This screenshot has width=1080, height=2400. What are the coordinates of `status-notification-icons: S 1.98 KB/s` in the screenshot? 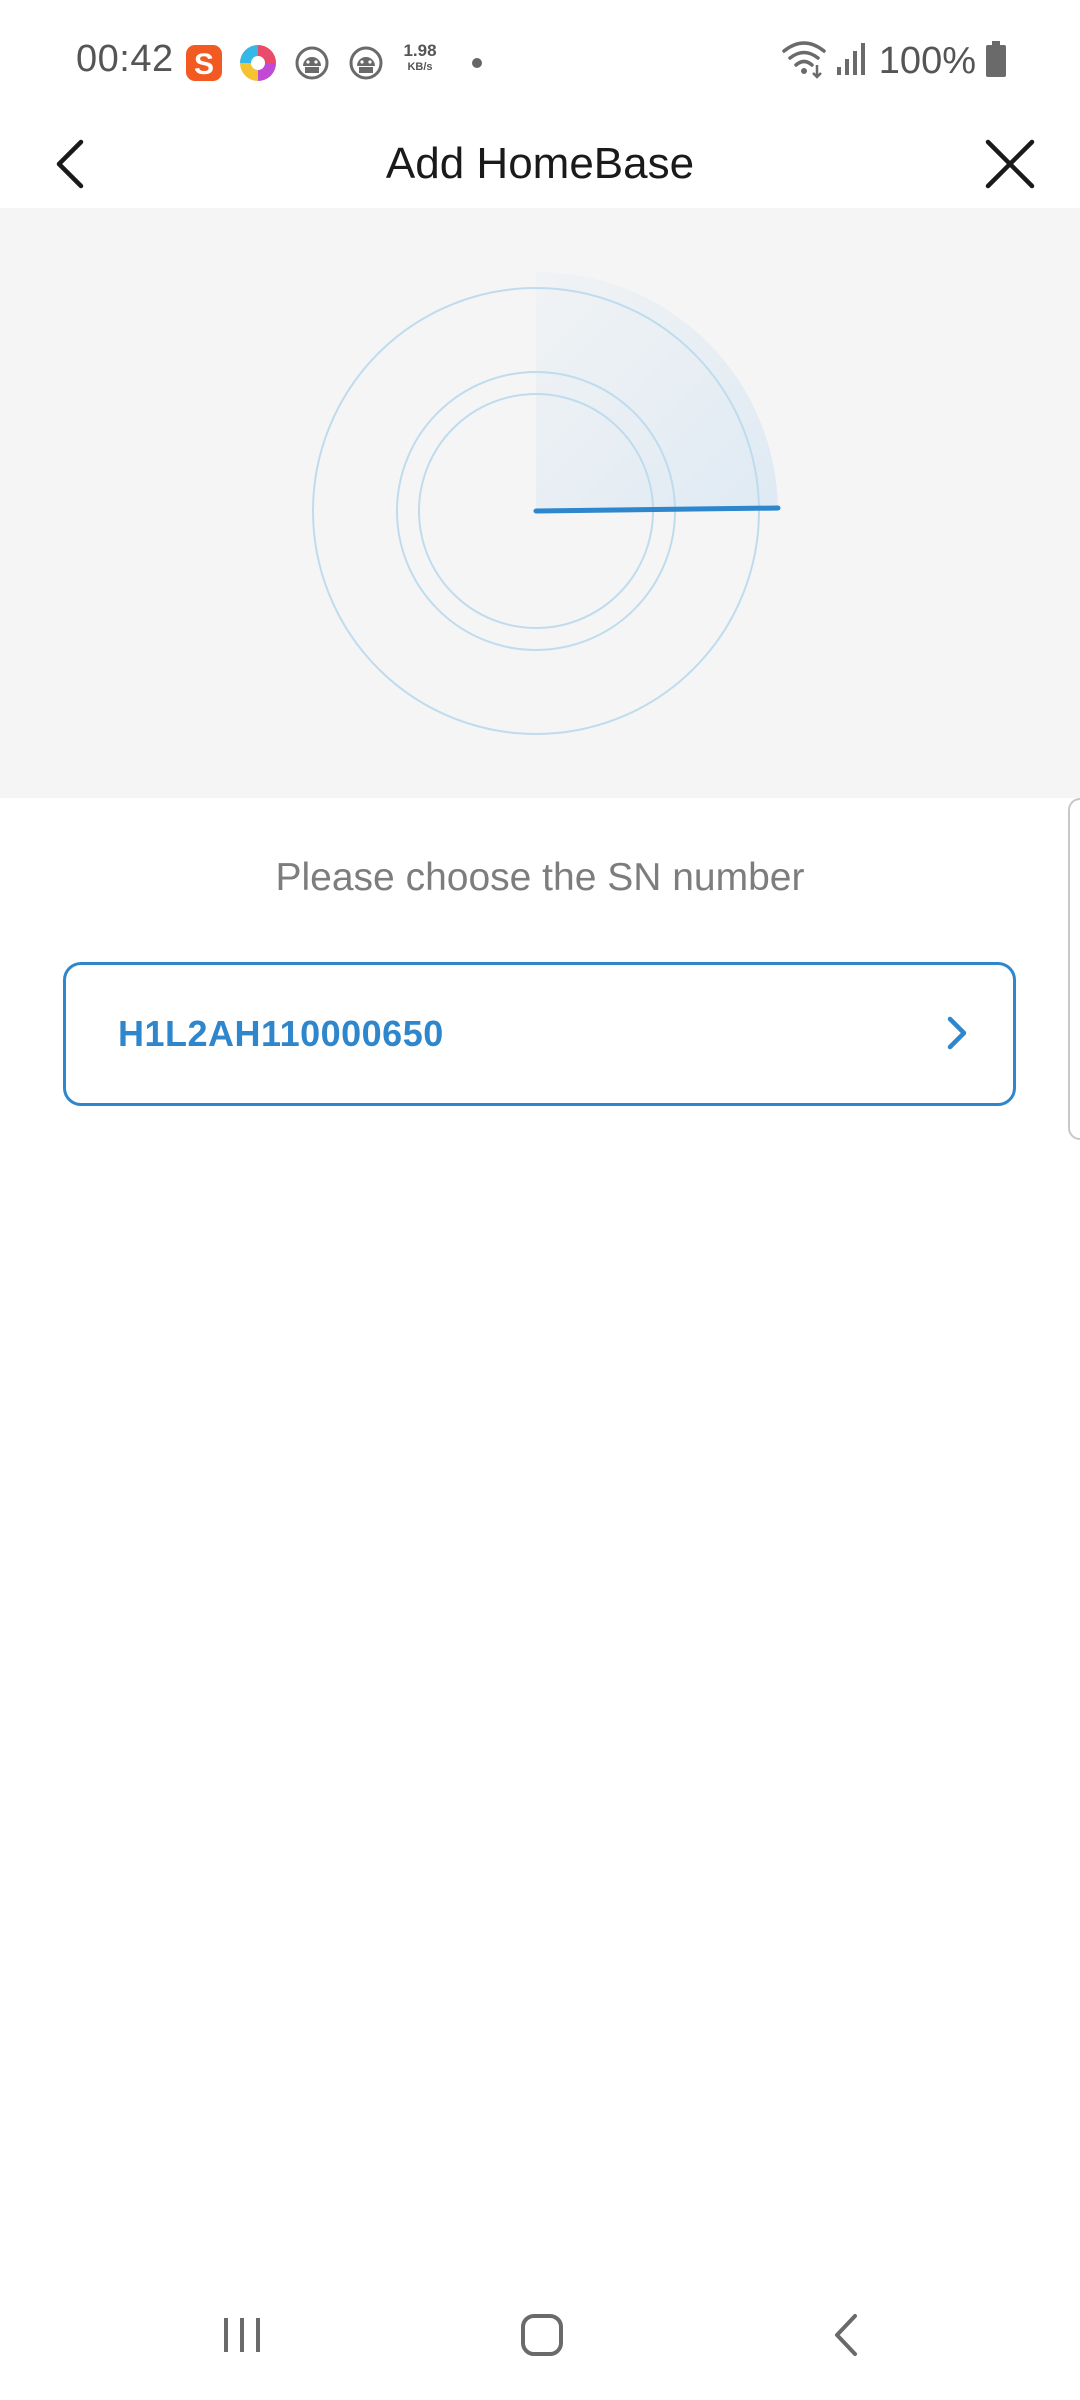 It's located at (332, 63).